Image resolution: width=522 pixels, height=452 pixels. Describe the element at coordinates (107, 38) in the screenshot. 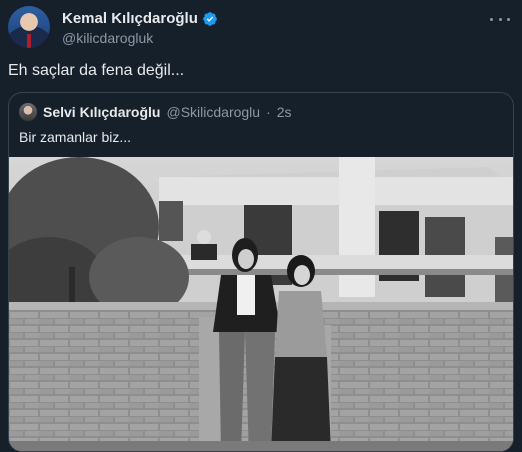

I see `author-handle: @kilicdarogluk` at that location.